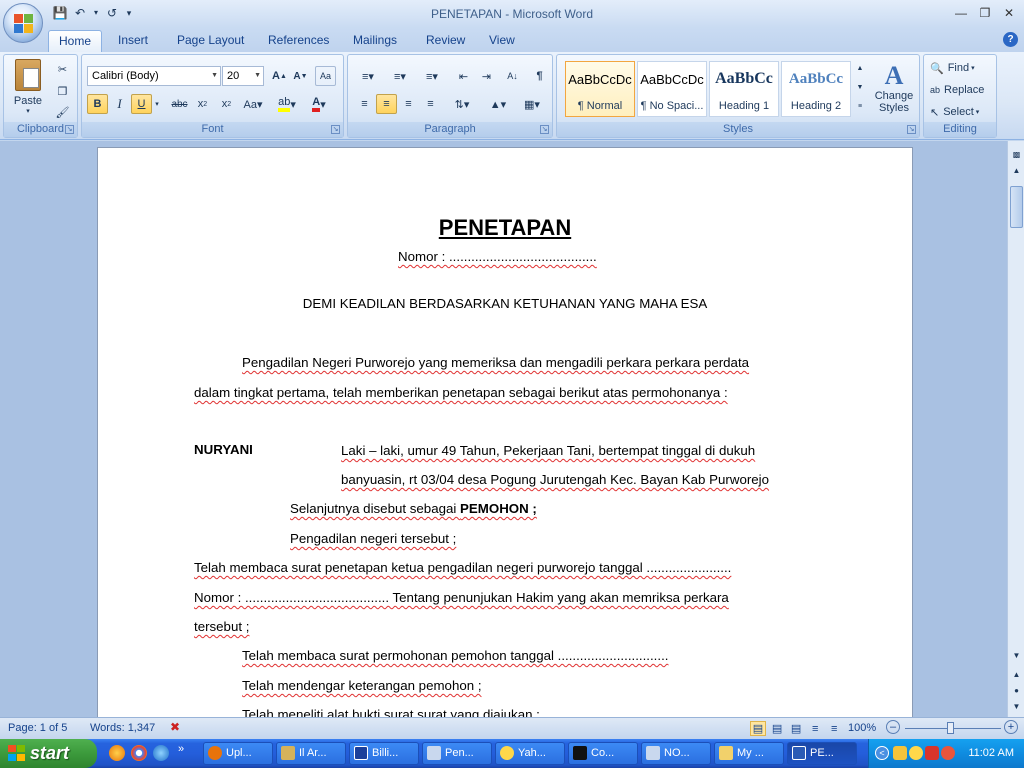 Image resolution: width=1024 pixels, height=768 pixels. I want to click on paragraph-launcher-icon: ↘, so click(544, 129).